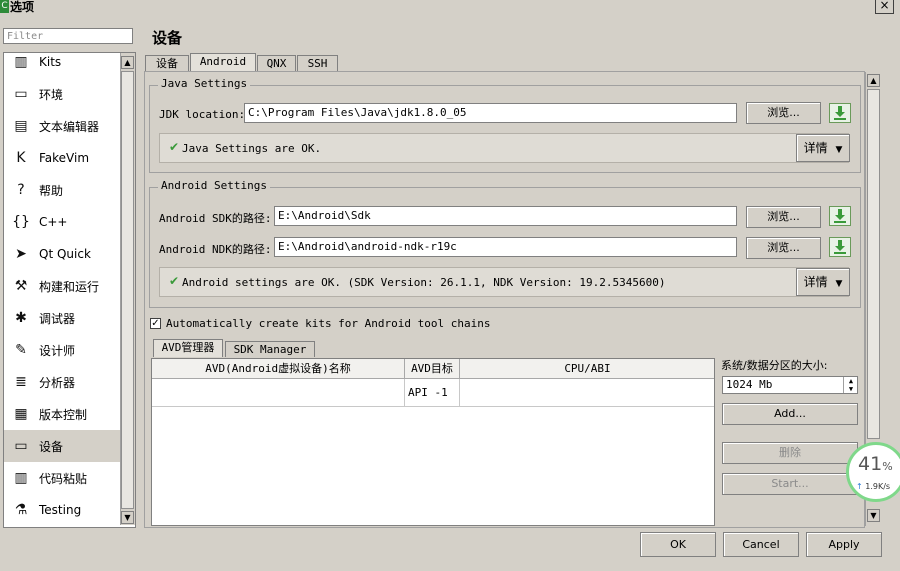 The image size is (900, 571). What do you see at coordinates (587, 369) in the screenshot?
I see `cpu-abi-column-header: CPU/ABI` at bounding box center [587, 369].